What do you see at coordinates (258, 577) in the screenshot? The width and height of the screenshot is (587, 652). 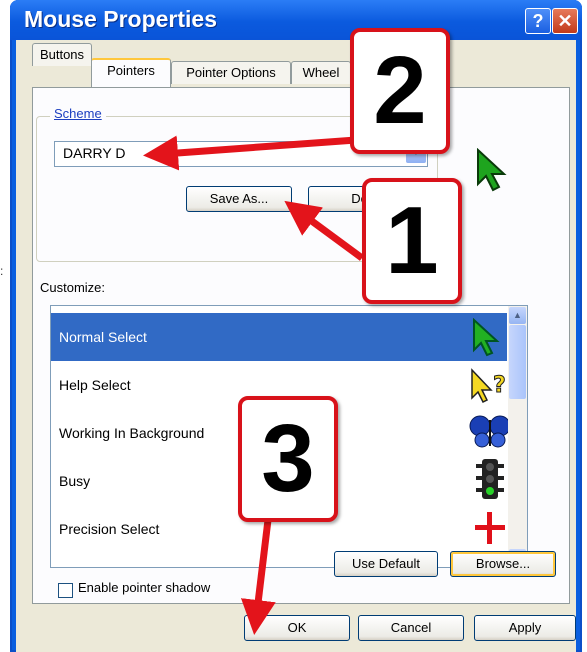 I see `arrow-to-ok-button` at bounding box center [258, 577].